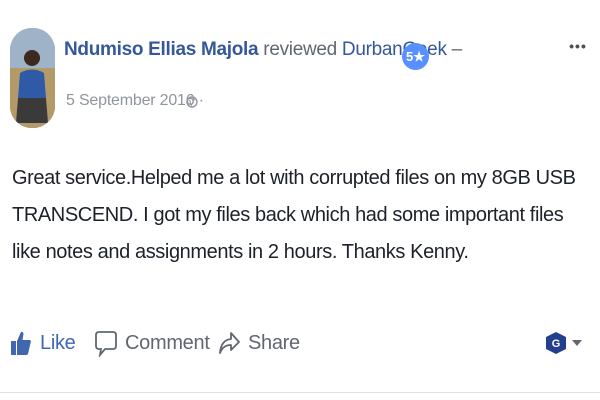 This screenshot has height=400, width=600. I want to click on post-date: 5 September 2016 ·, so click(135, 101).